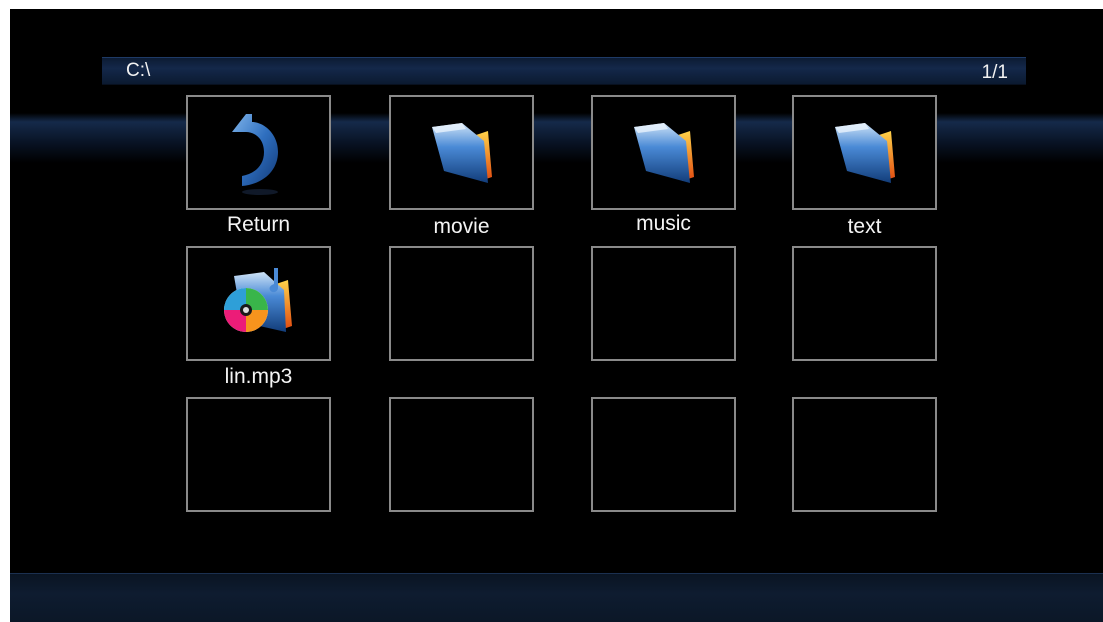 This screenshot has width=1103, height=622. I want to click on tile-return, so click(258, 152).